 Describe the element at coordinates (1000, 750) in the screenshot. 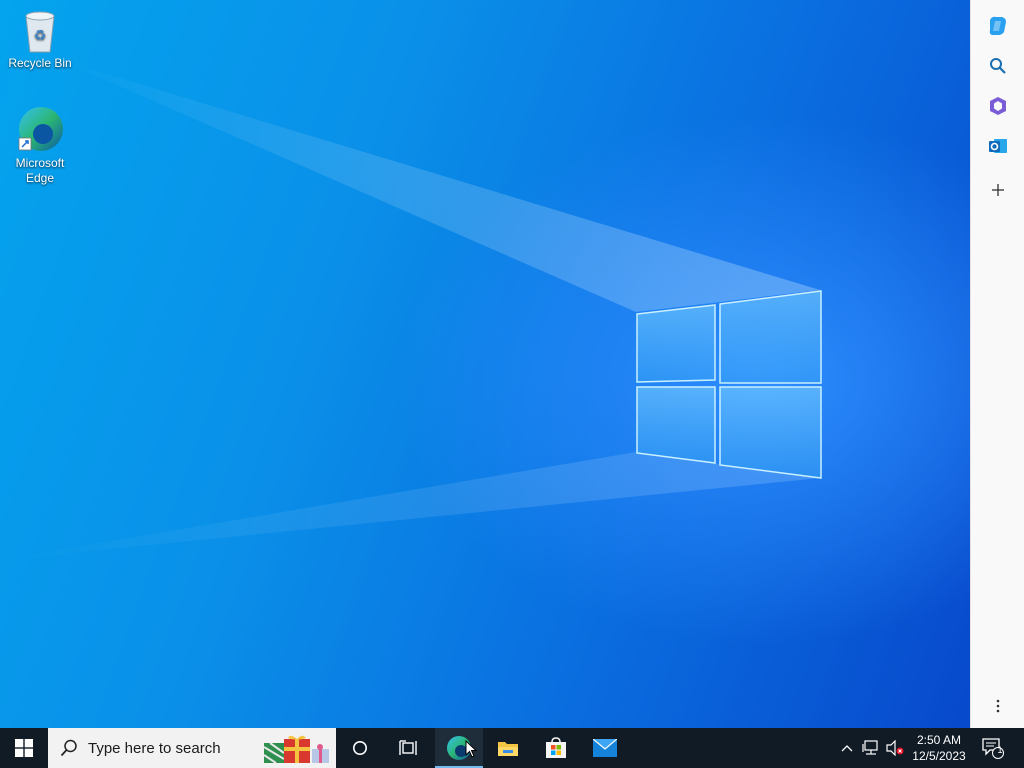

I see `notification-count-badge: 1` at that location.